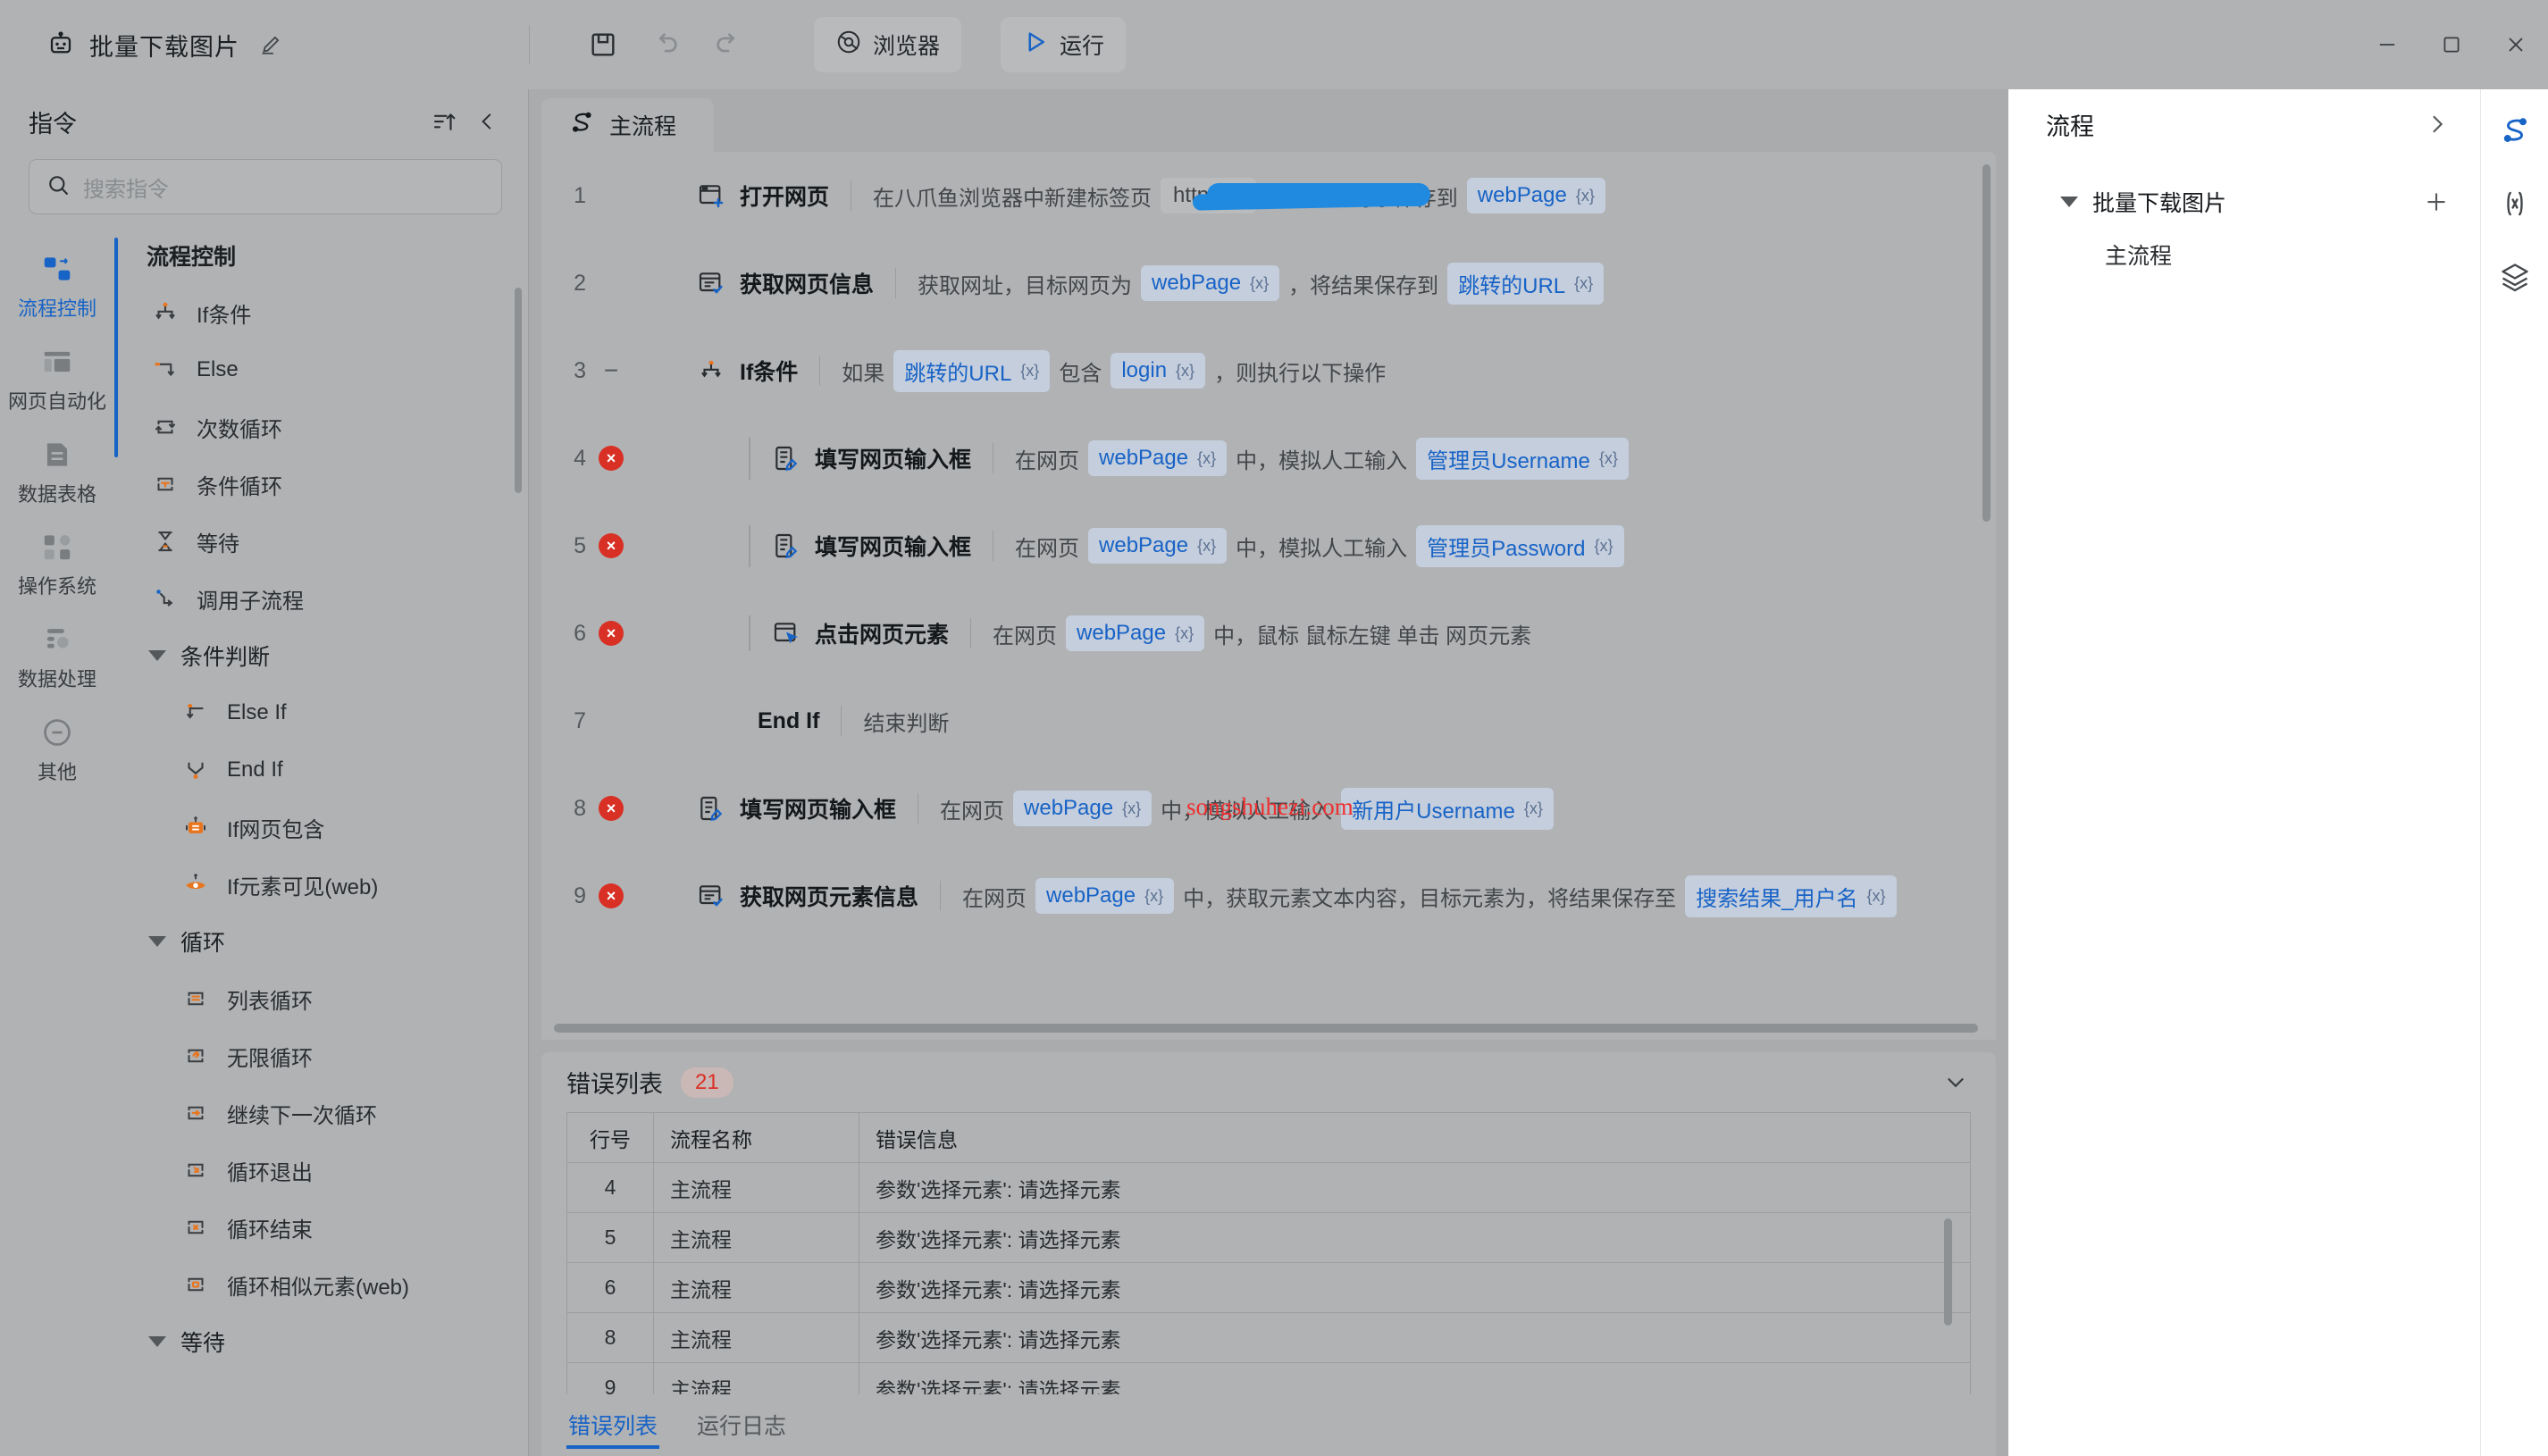  I want to click on step-body: 填写网页输入框 在网页 webPage {x} 中，模拟人工输入, so click(1334, 545).